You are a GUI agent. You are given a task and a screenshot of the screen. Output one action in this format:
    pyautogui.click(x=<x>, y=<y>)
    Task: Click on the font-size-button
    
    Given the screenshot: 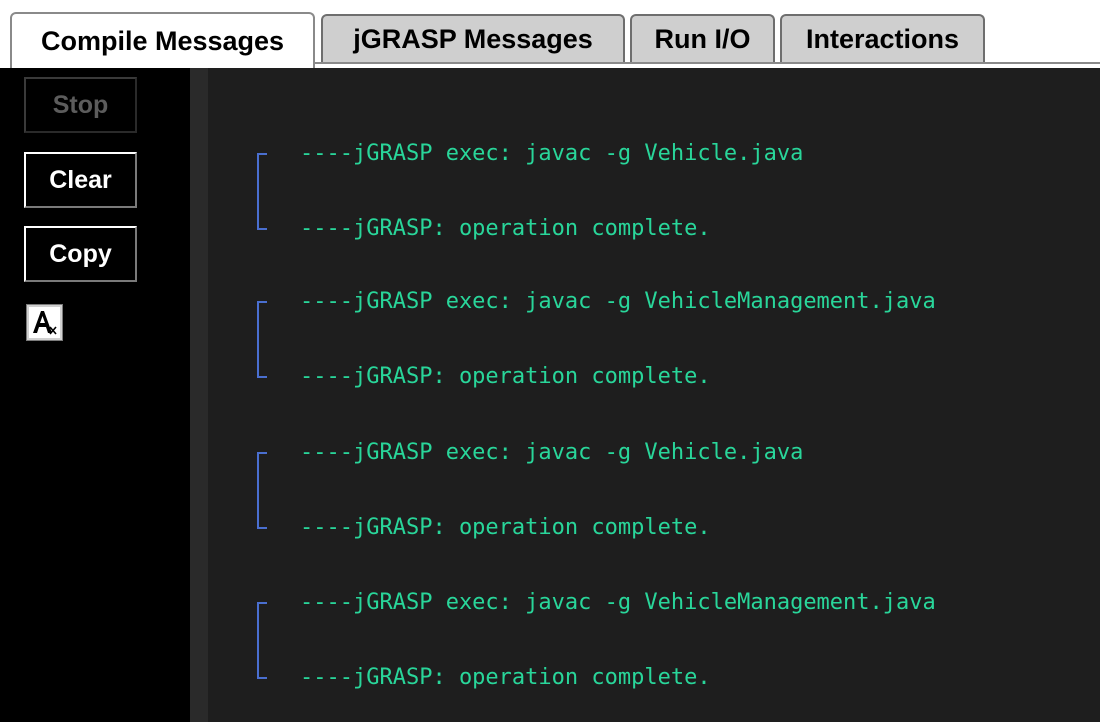 What is the action you would take?
    pyautogui.click(x=44, y=322)
    